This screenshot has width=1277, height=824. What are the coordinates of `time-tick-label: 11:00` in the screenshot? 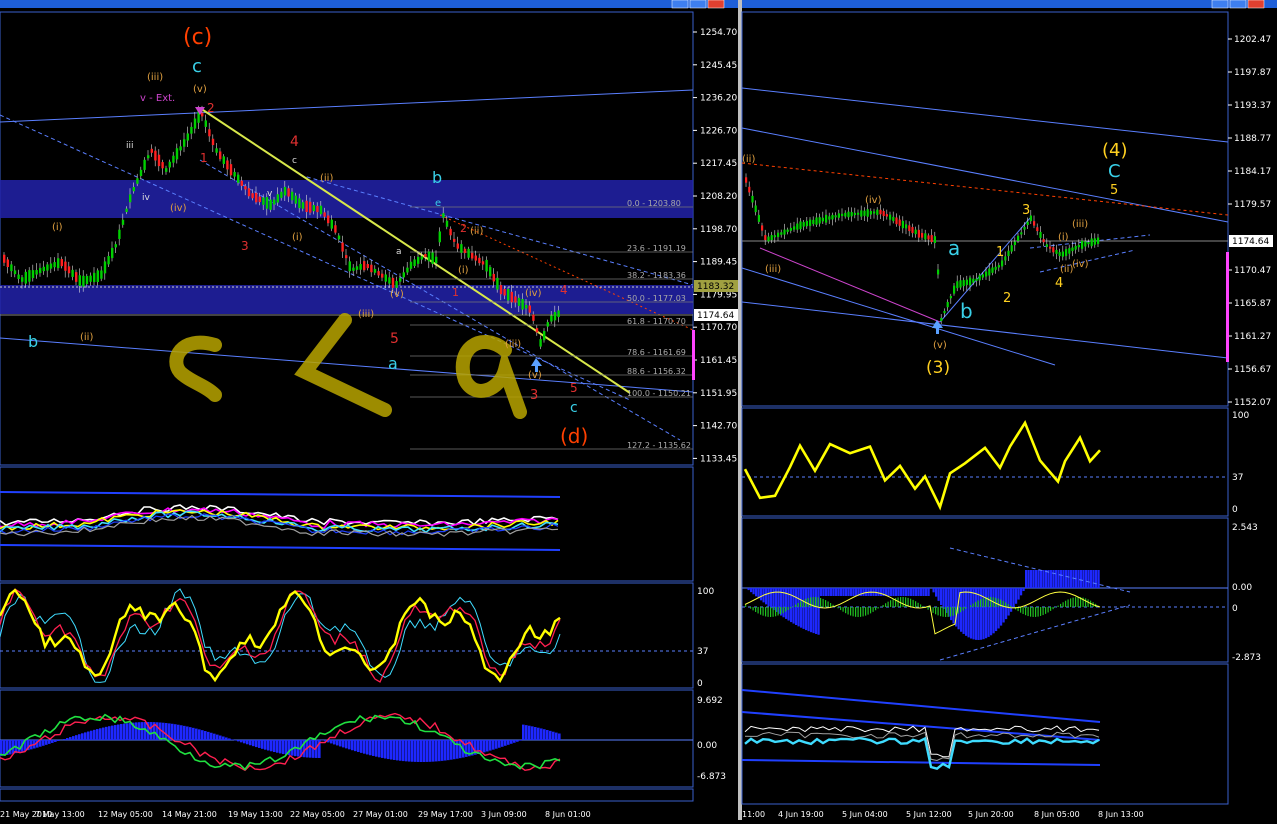 It's located at (753, 814).